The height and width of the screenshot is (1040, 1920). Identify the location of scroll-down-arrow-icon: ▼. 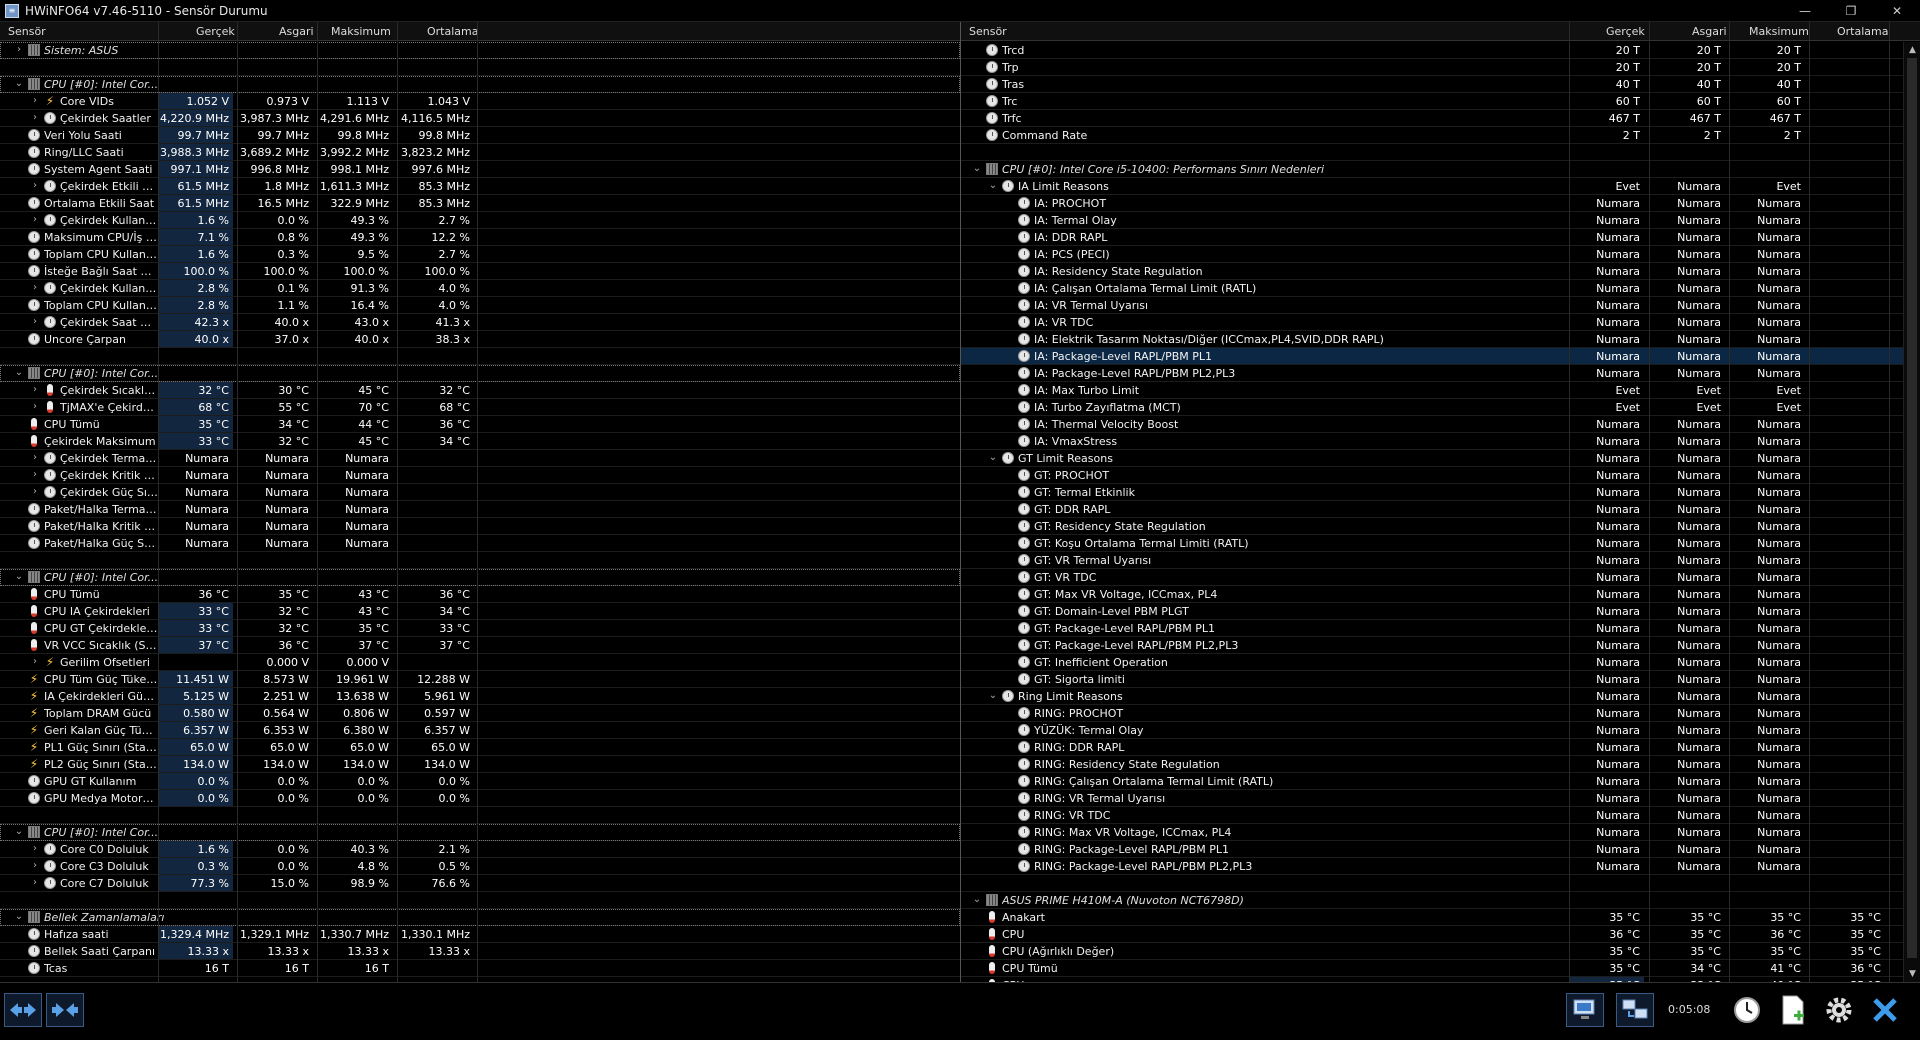
(1912, 974).